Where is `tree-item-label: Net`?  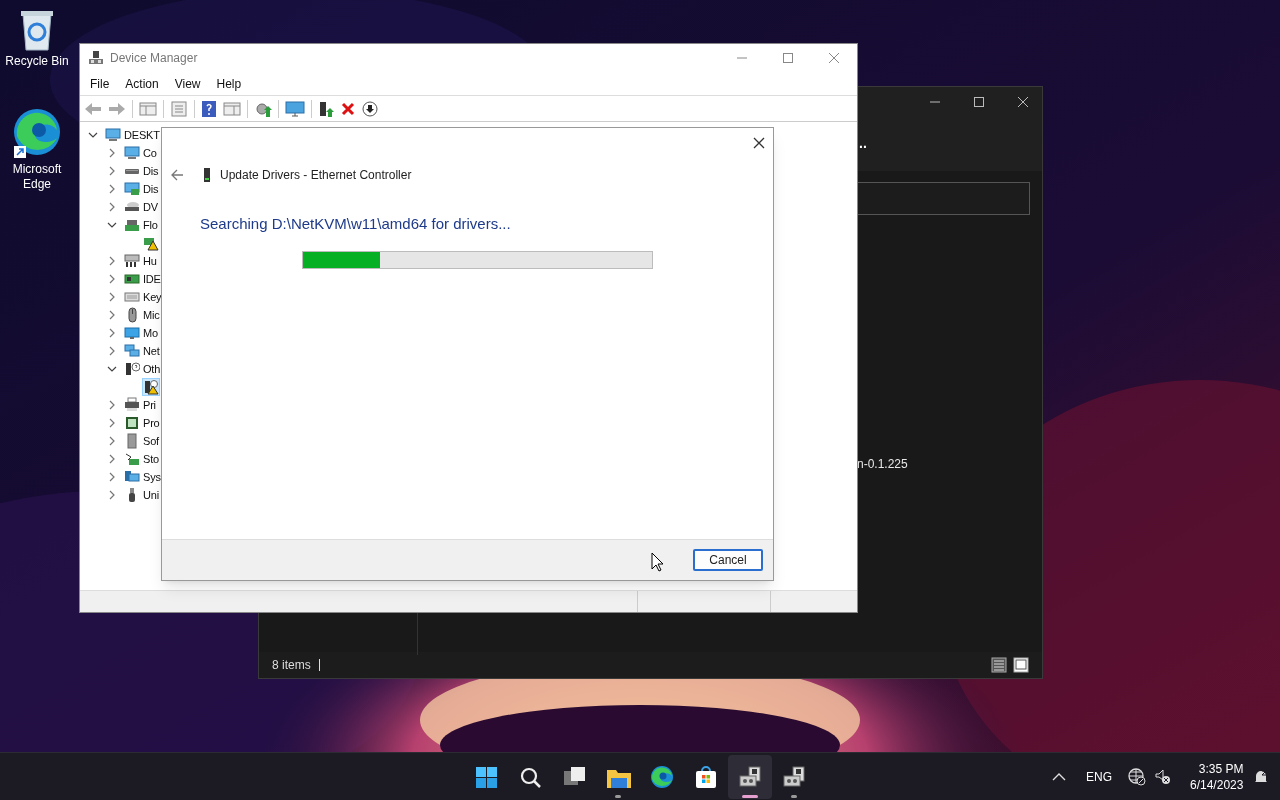 tree-item-label: Net is located at coordinates (151, 351).